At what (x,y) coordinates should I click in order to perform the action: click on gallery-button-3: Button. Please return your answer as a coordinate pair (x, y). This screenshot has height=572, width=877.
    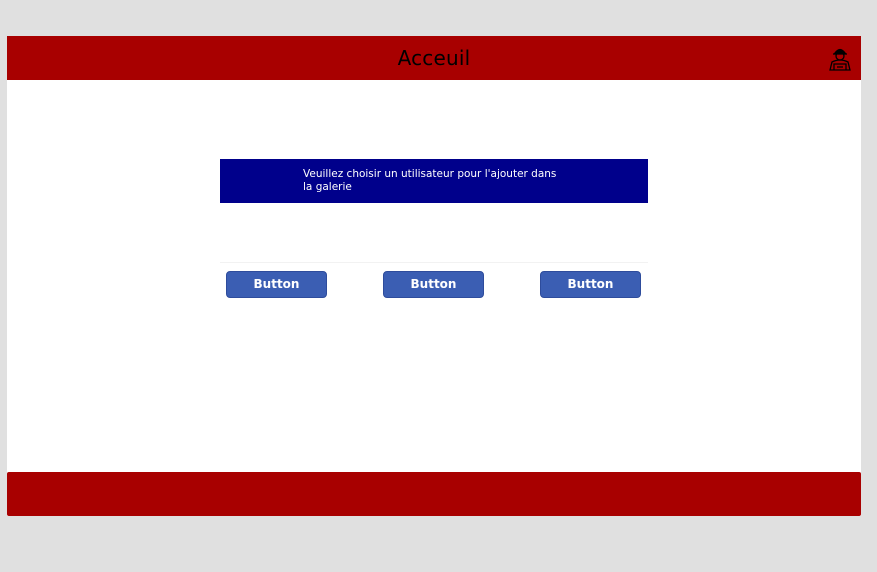
    Looking at the image, I should click on (590, 284).